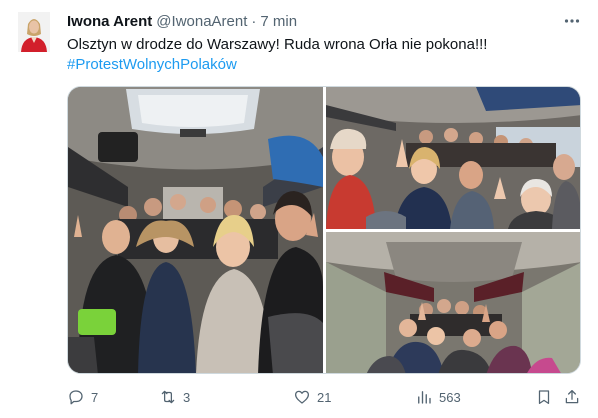 This screenshot has height=418, width=598. What do you see at coordinates (312, 397) in the screenshot?
I see `like-button: 21` at bounding box center [312, 397].